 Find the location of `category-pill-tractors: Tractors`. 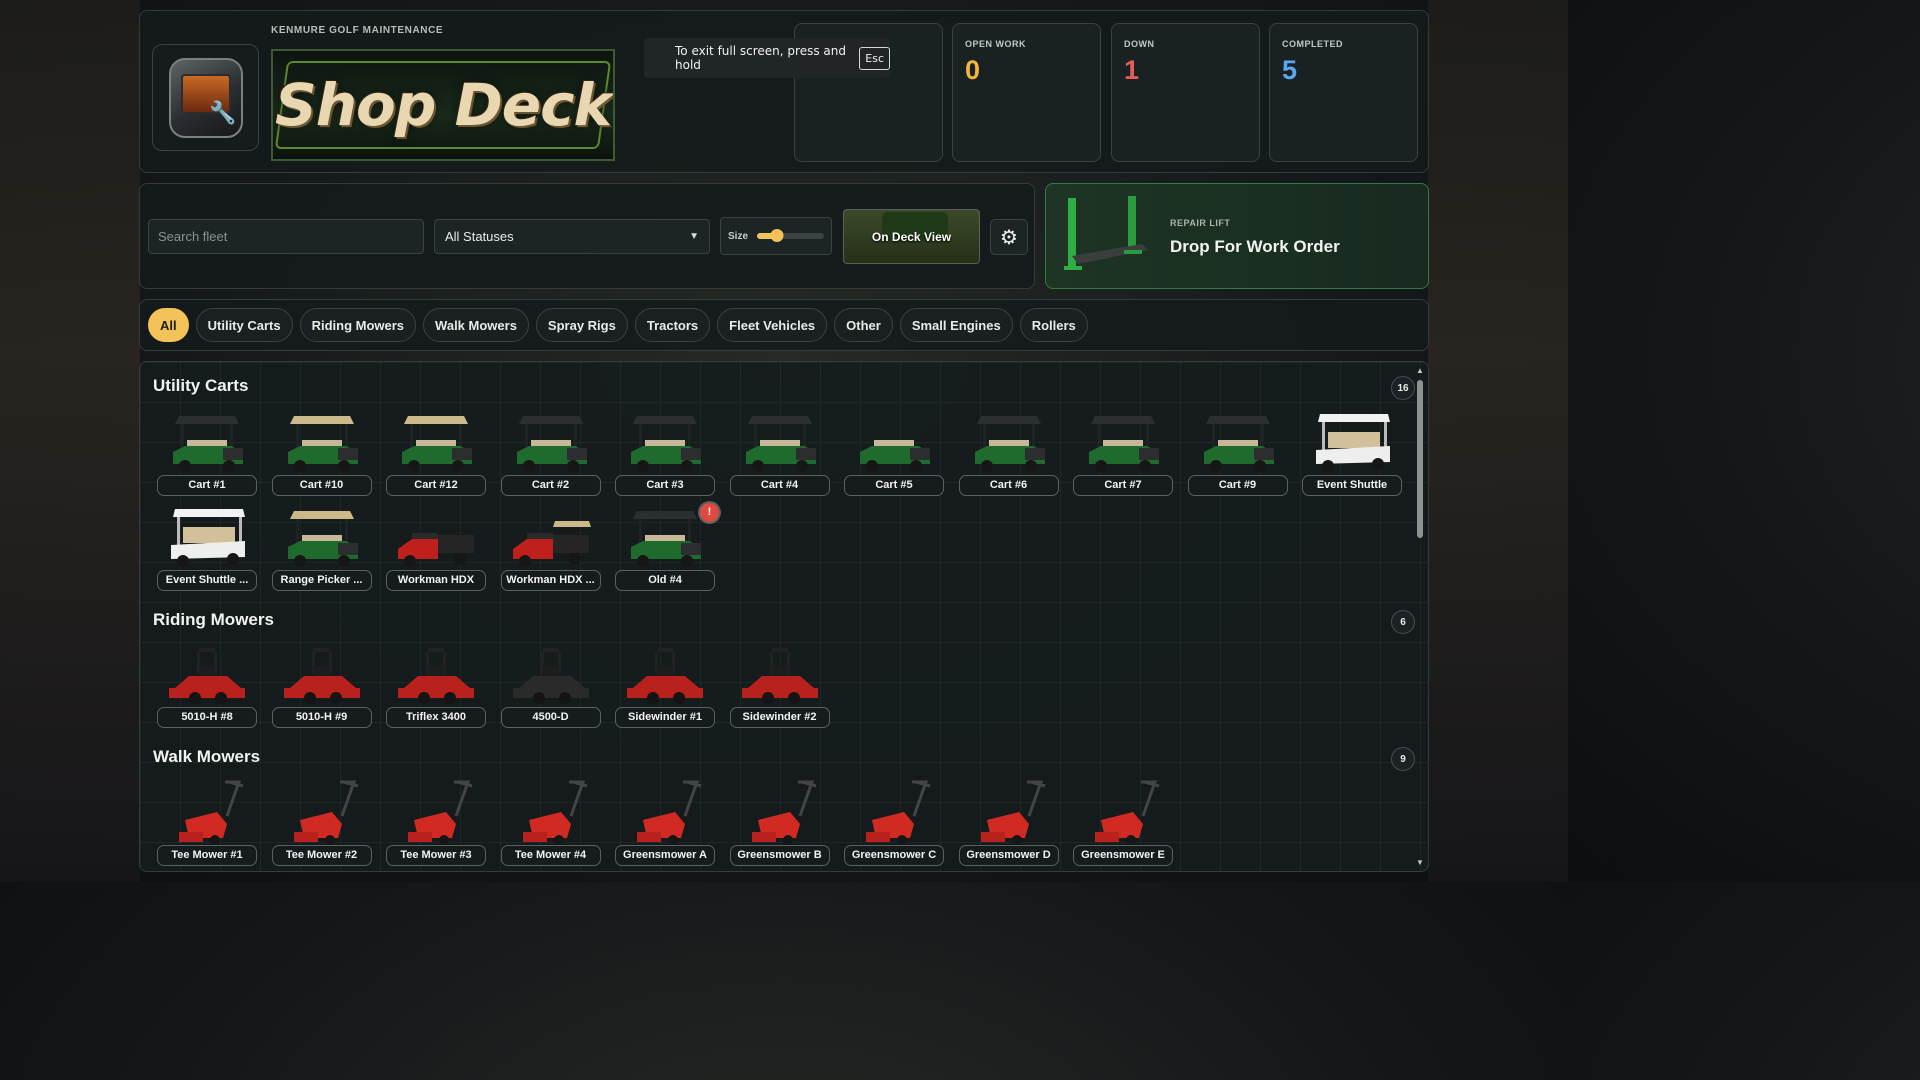

category-pill-tractors: Tractors is located at coordinates (672, 325).